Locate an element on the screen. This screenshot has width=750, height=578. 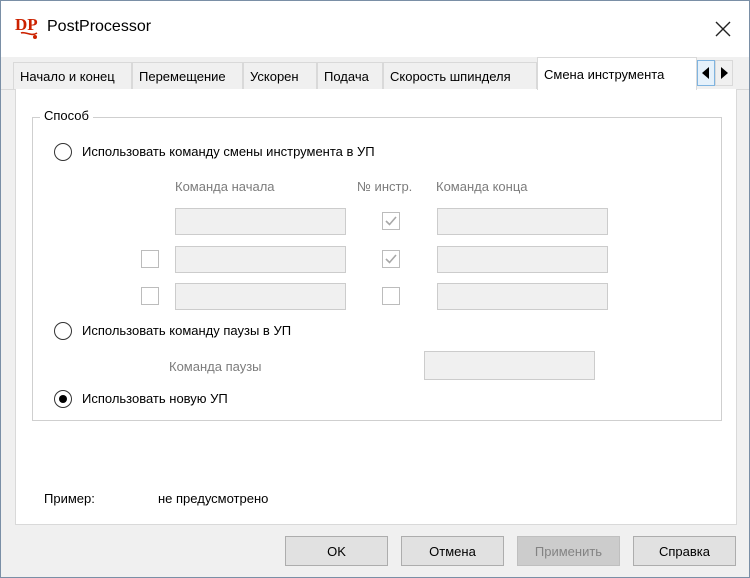
postprocessor-logo-icon: DP is located at coordinates (26, 27).